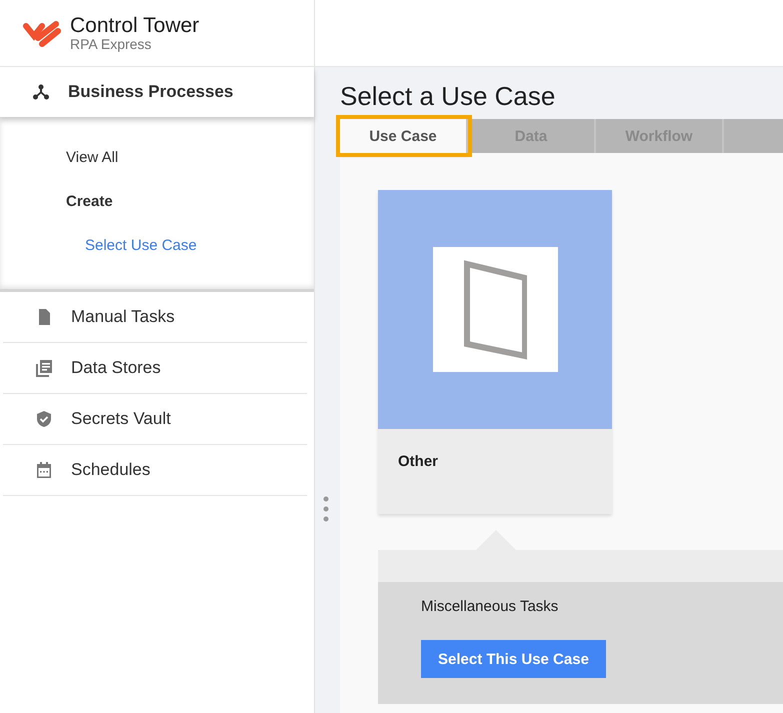  Describe the element at coordinates (155, 368) in the screenshot. I see `sidebar-item: Data Stores` at that location.